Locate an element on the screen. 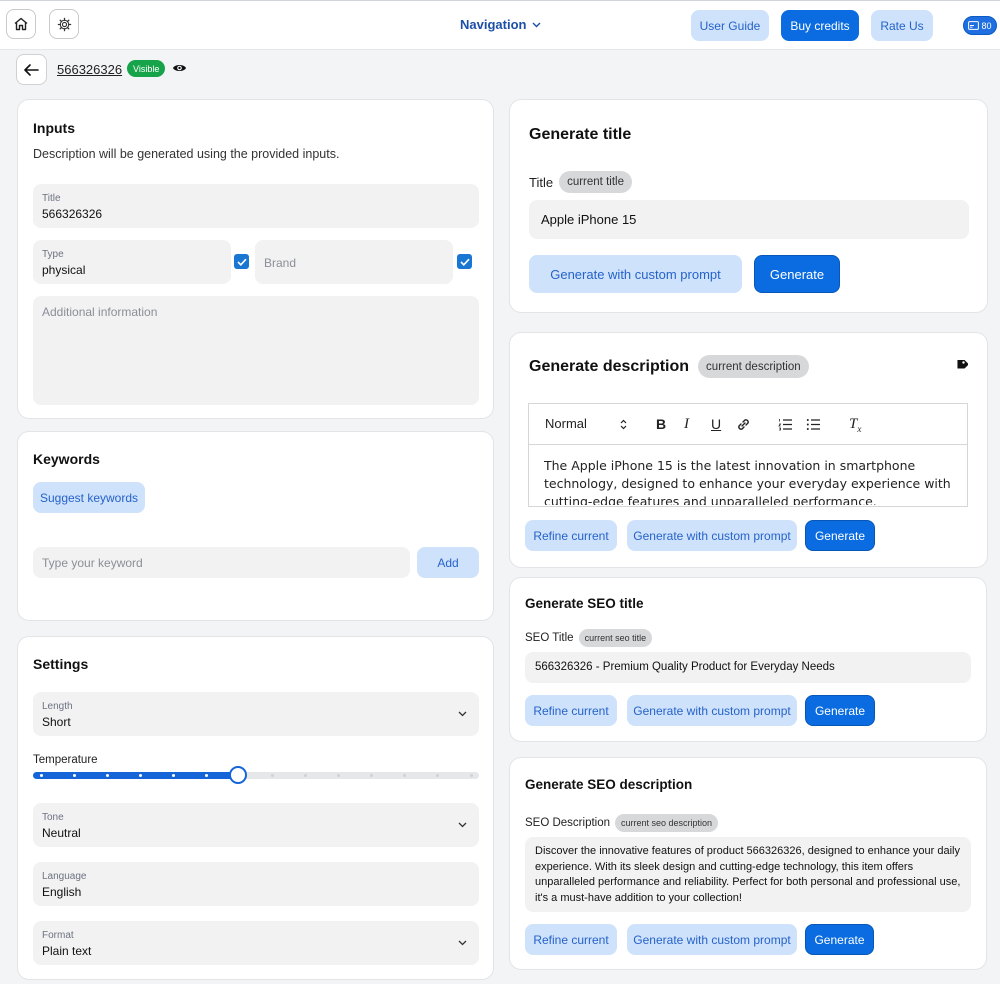 Image resolution: width=1000 pixels, height=984 pixels. ordered-list-icon is located at coordinates (785, 424).